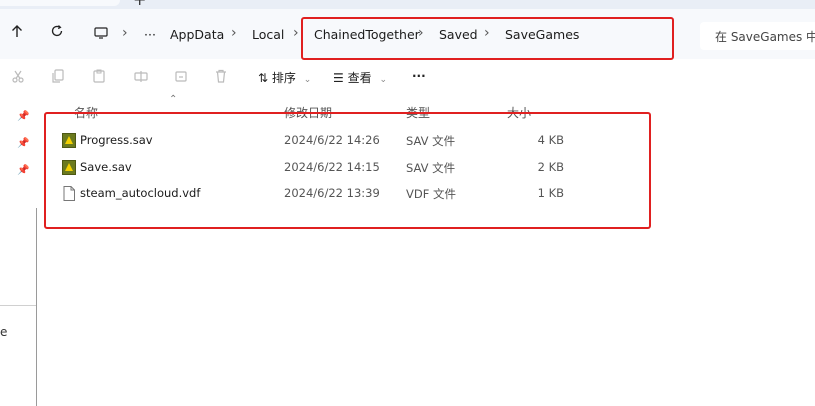 This screenshot has height=406, width=815. I want to click on view-button: ☰ 查看 ⌄, so click(360, 77).